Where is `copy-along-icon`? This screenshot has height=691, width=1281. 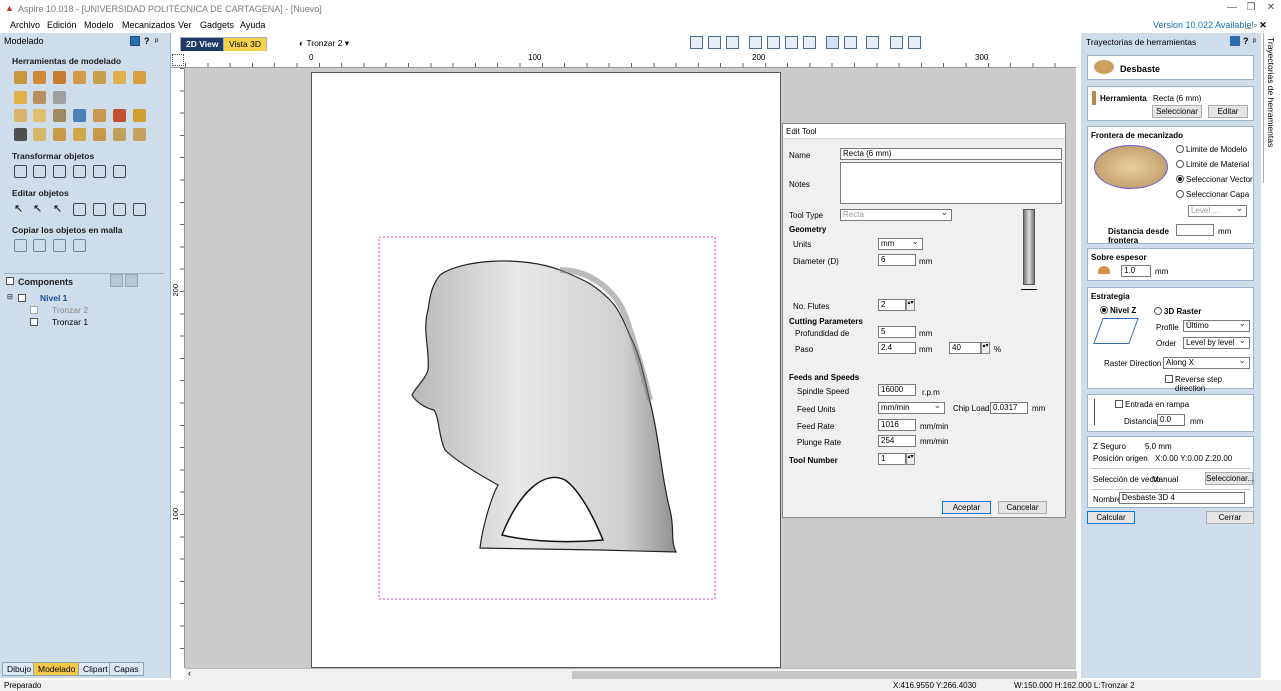
copy-along-icon is located at coordinates (59, 245).